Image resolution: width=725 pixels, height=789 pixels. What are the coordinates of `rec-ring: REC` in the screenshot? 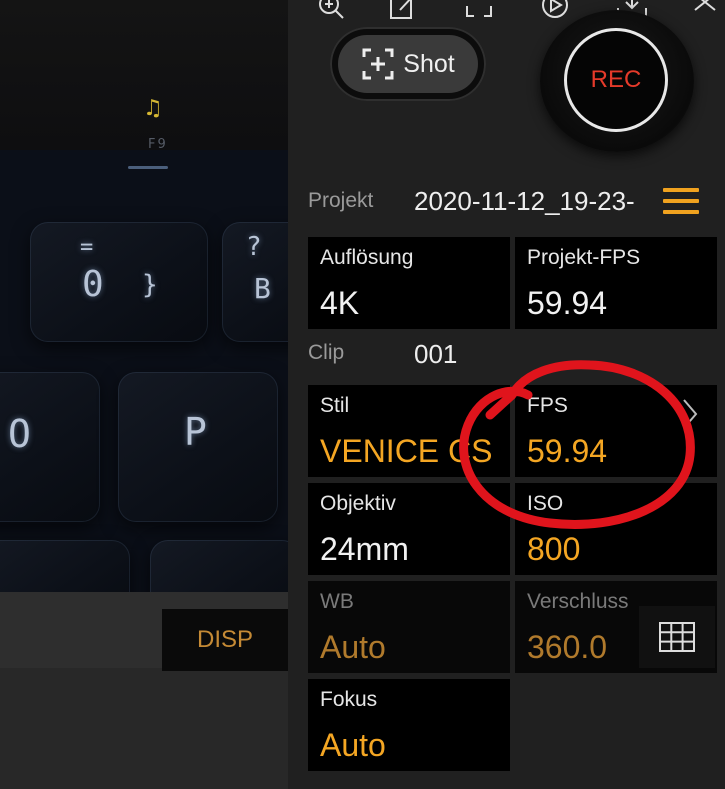 It's located at (616, 80).